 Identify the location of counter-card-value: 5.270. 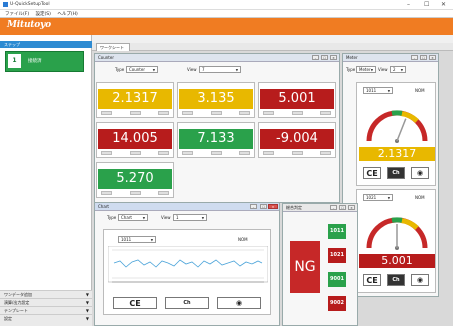
(135, 179).